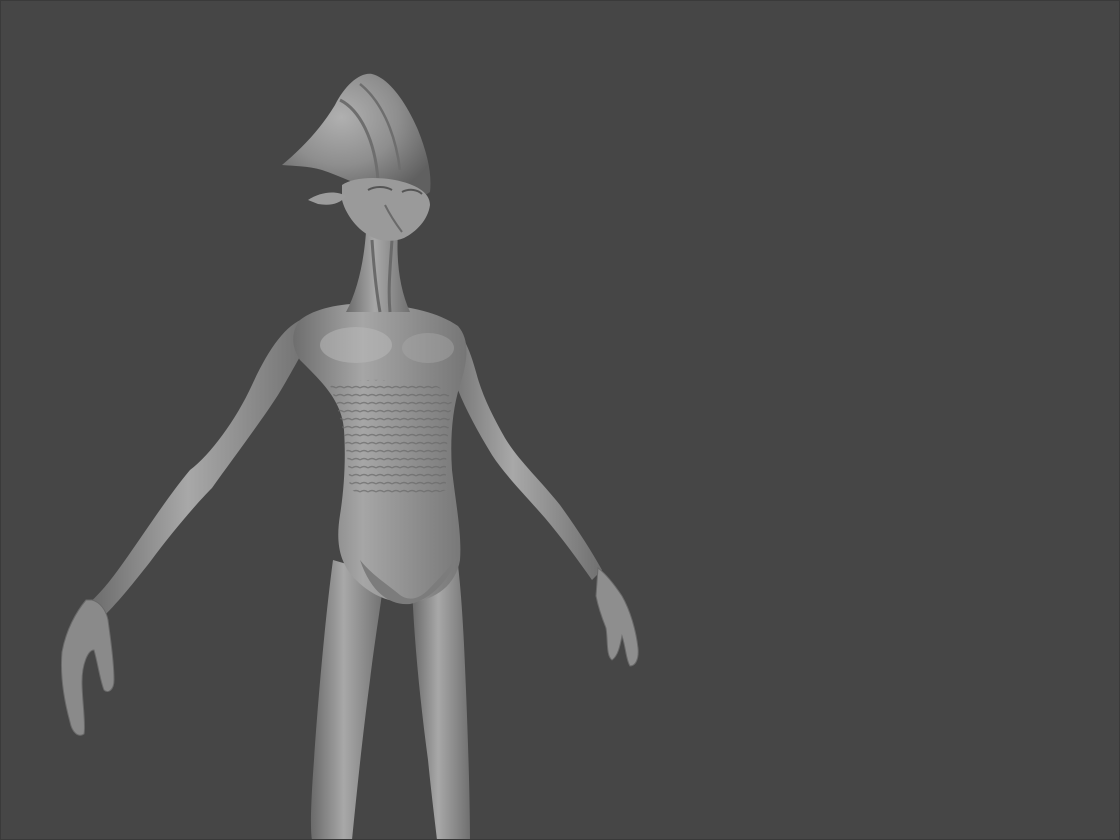 The image size is (1120, 840). I want to click on model-head-crest, so click(356, 135).